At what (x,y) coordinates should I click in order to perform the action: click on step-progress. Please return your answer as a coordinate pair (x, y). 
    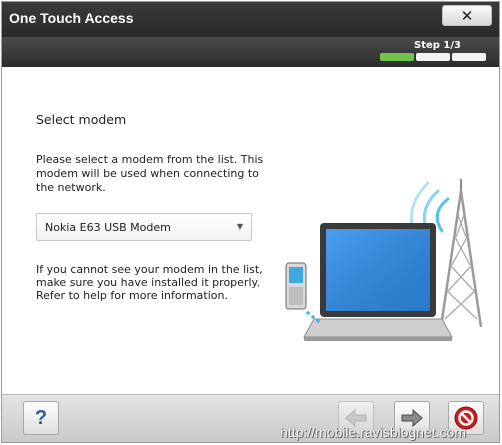
    Looking at the image, I should click on (433, 57).